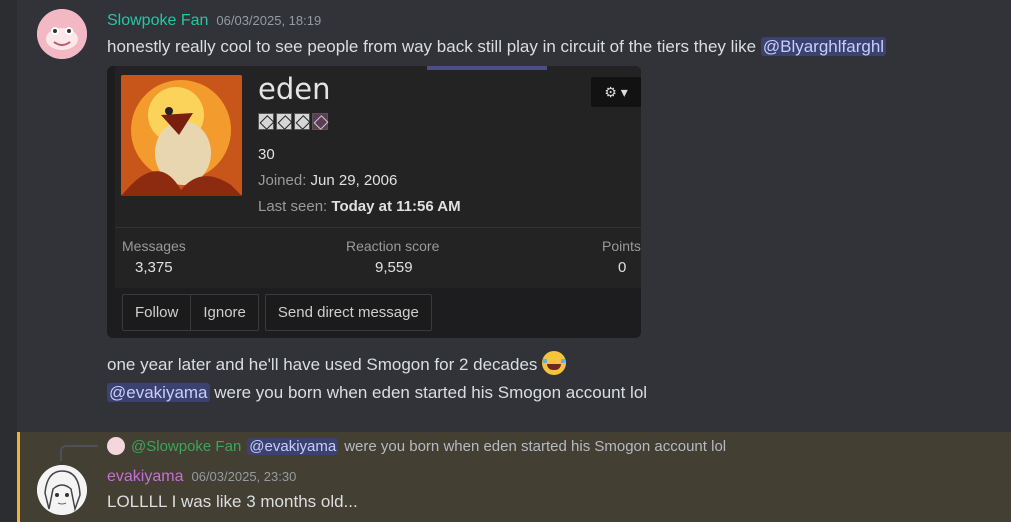 The width and height of the screenshot is (1011, 522). I want to click on timestamp: 06/03/2025, 18:19, so click(269, 20).